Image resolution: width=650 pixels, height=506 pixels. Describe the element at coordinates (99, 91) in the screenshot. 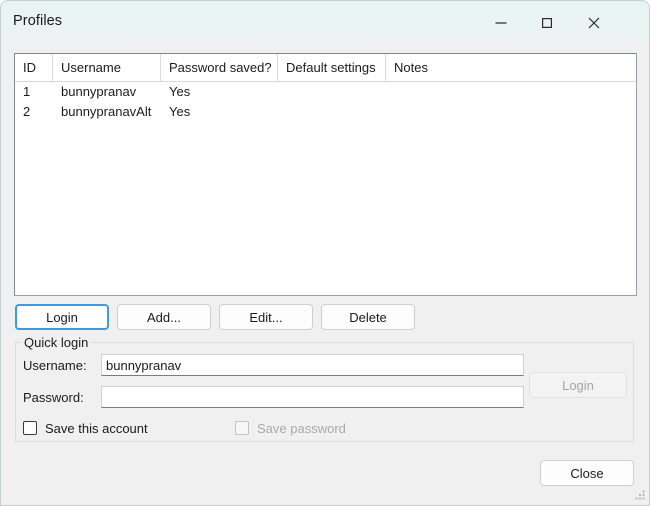

I see `table-cell: bunnypranav` at that location.